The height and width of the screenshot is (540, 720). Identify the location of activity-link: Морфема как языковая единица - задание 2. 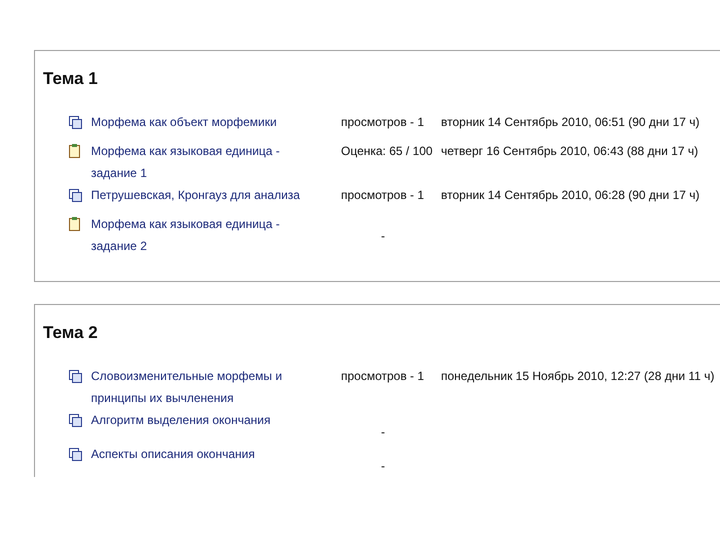
(216, 235).